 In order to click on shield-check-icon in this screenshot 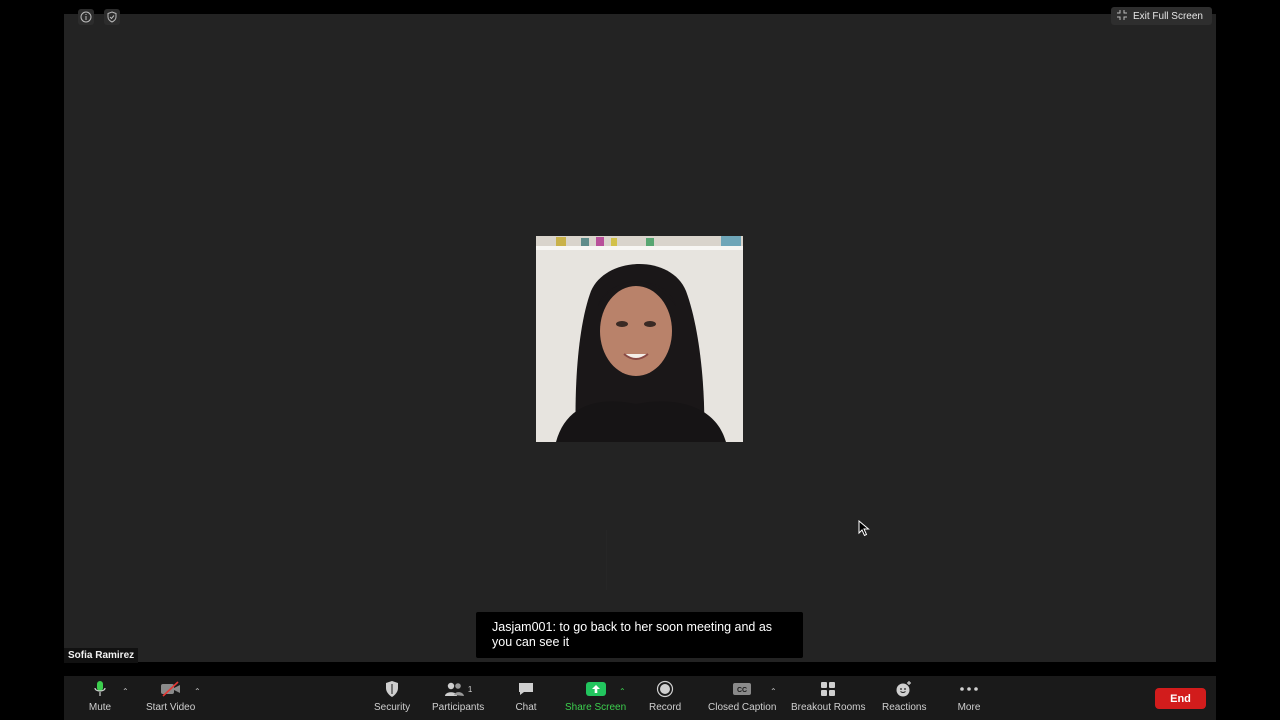, I will do `click(112, 17)`.